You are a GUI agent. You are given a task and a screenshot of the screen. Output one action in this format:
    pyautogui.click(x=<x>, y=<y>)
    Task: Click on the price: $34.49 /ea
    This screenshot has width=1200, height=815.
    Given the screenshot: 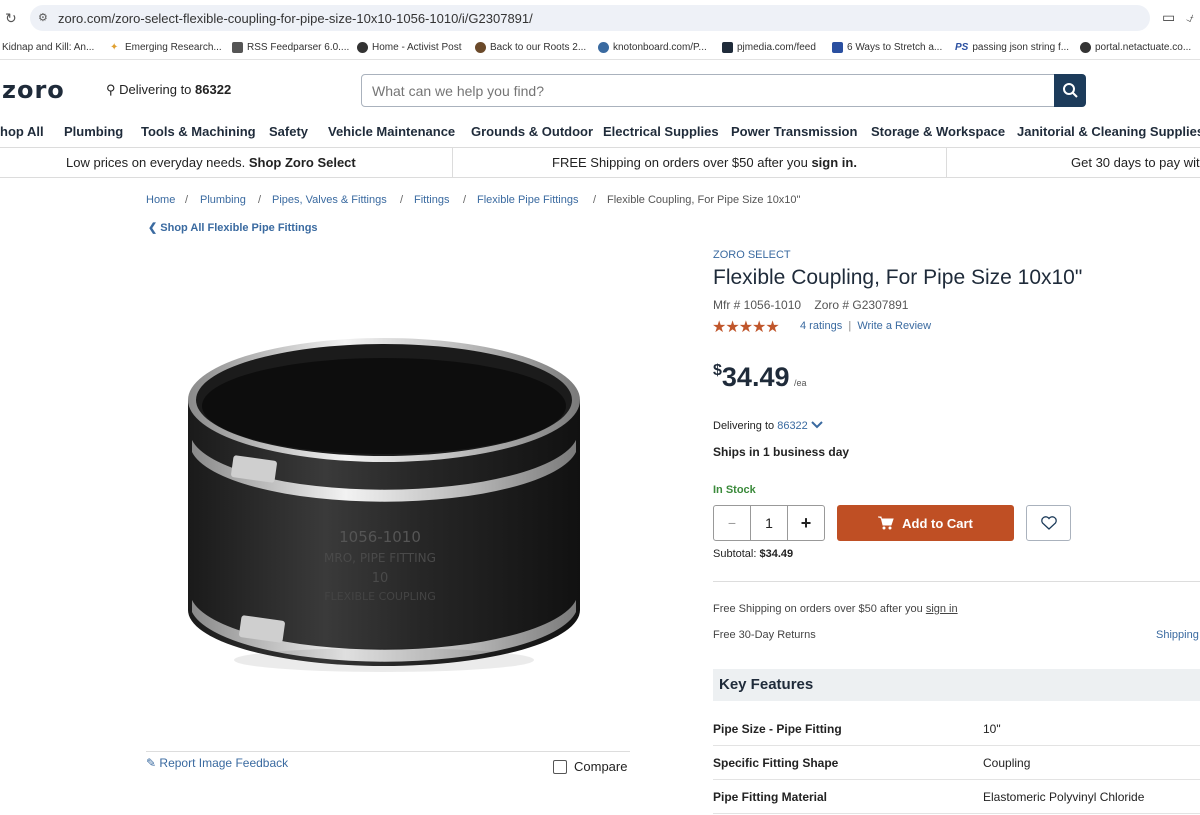 What is the action you would take?
    pyautogui.click(x=759, y=377)
    